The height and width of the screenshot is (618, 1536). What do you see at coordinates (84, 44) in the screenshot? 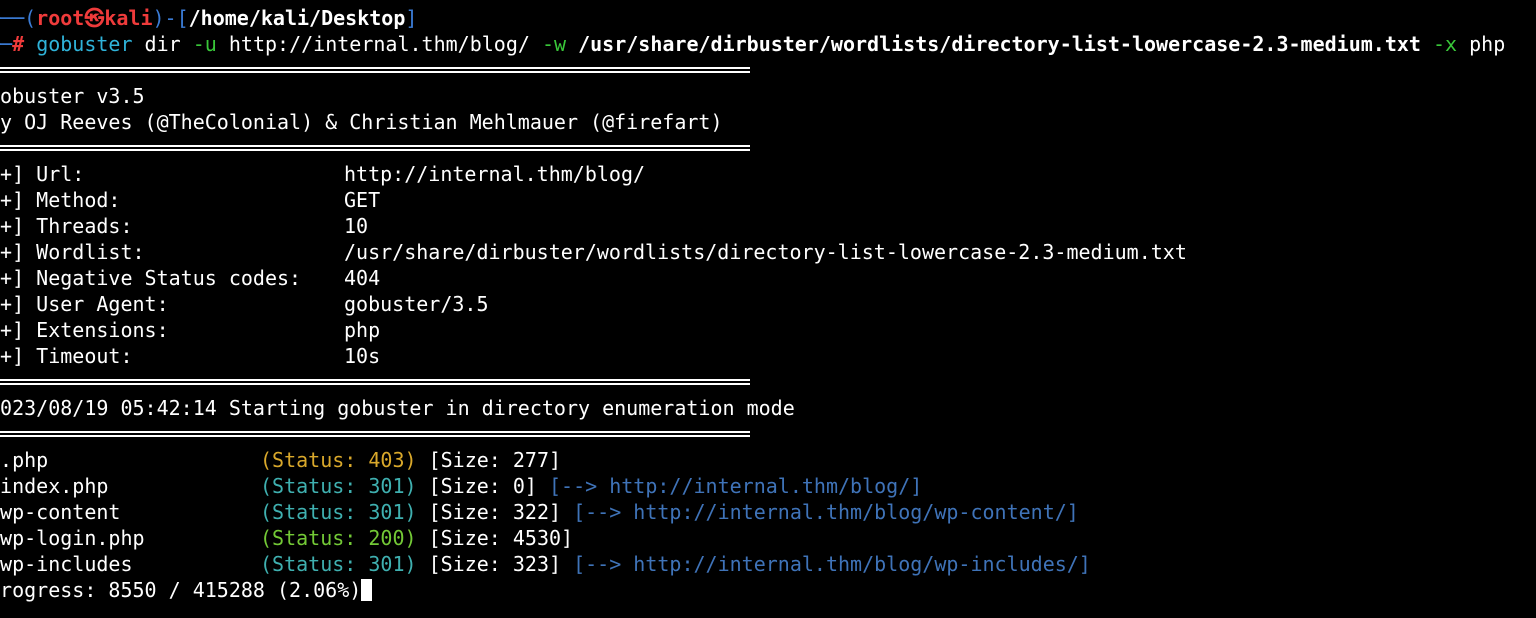
I see `command-name: gobuster` at bounding box center [84, 44].